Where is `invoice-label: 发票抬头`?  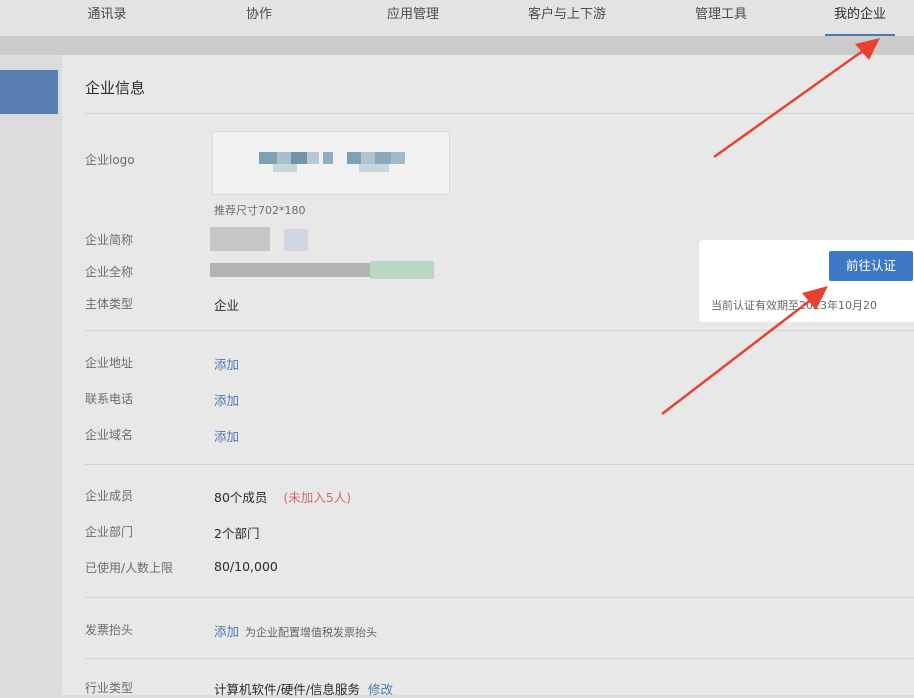 invoice-label: 发票抬头 is located at coordinates (109, 630).